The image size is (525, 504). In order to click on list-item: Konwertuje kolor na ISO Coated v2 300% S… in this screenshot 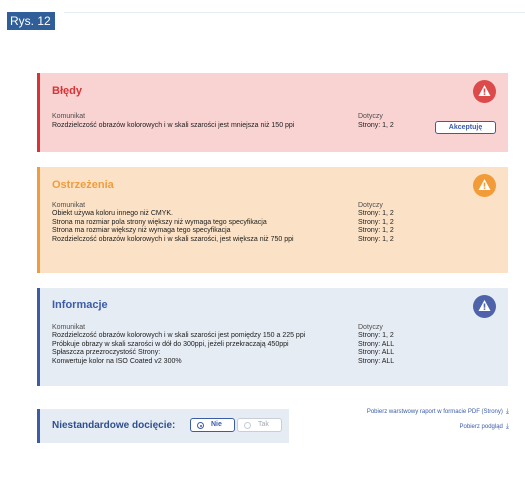, I will do `click(277, 362)`.